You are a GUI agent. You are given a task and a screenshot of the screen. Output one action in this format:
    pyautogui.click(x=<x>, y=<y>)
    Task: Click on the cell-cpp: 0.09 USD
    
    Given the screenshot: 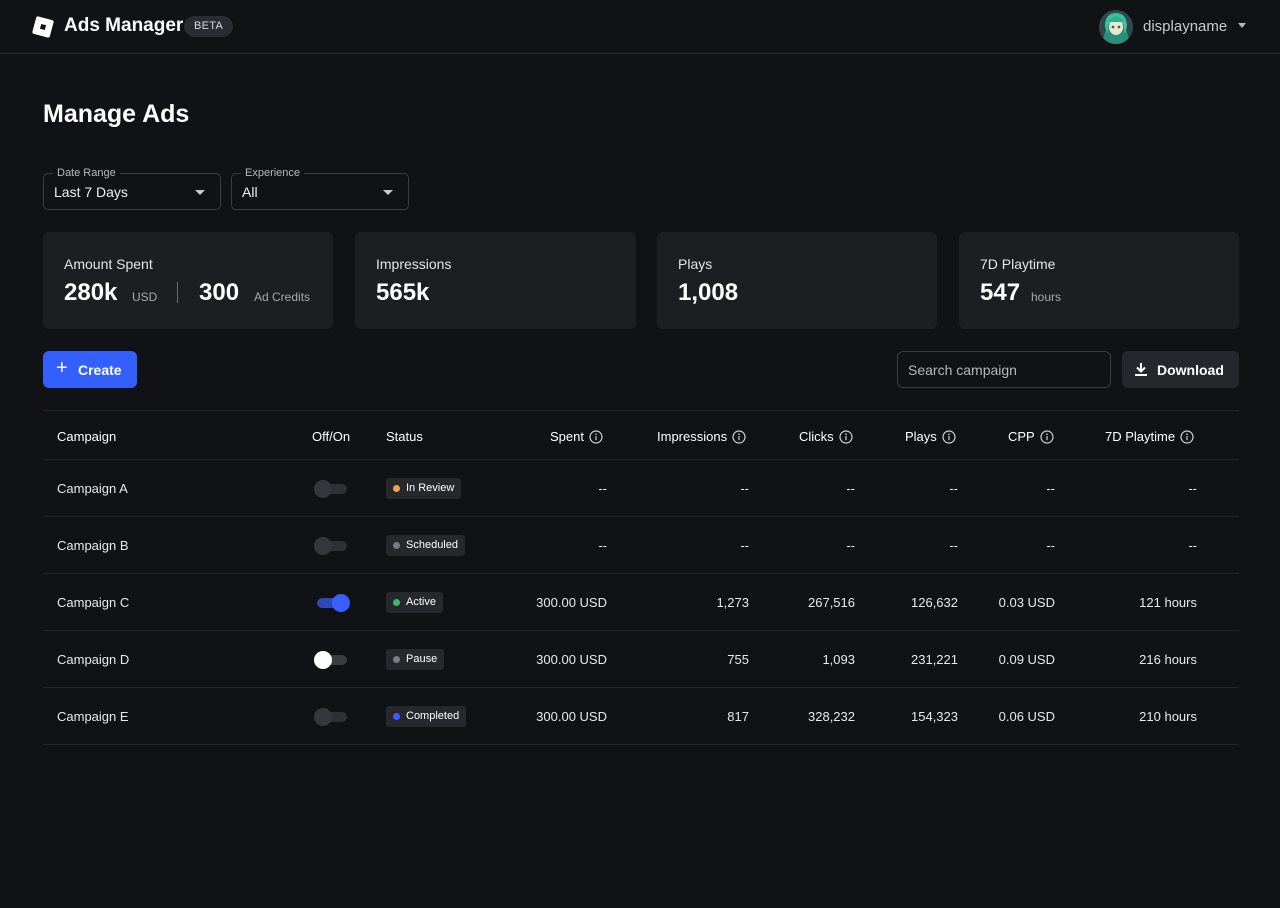 What is the action you would take?
    pyautogui.click(x=1026, y=659)
    